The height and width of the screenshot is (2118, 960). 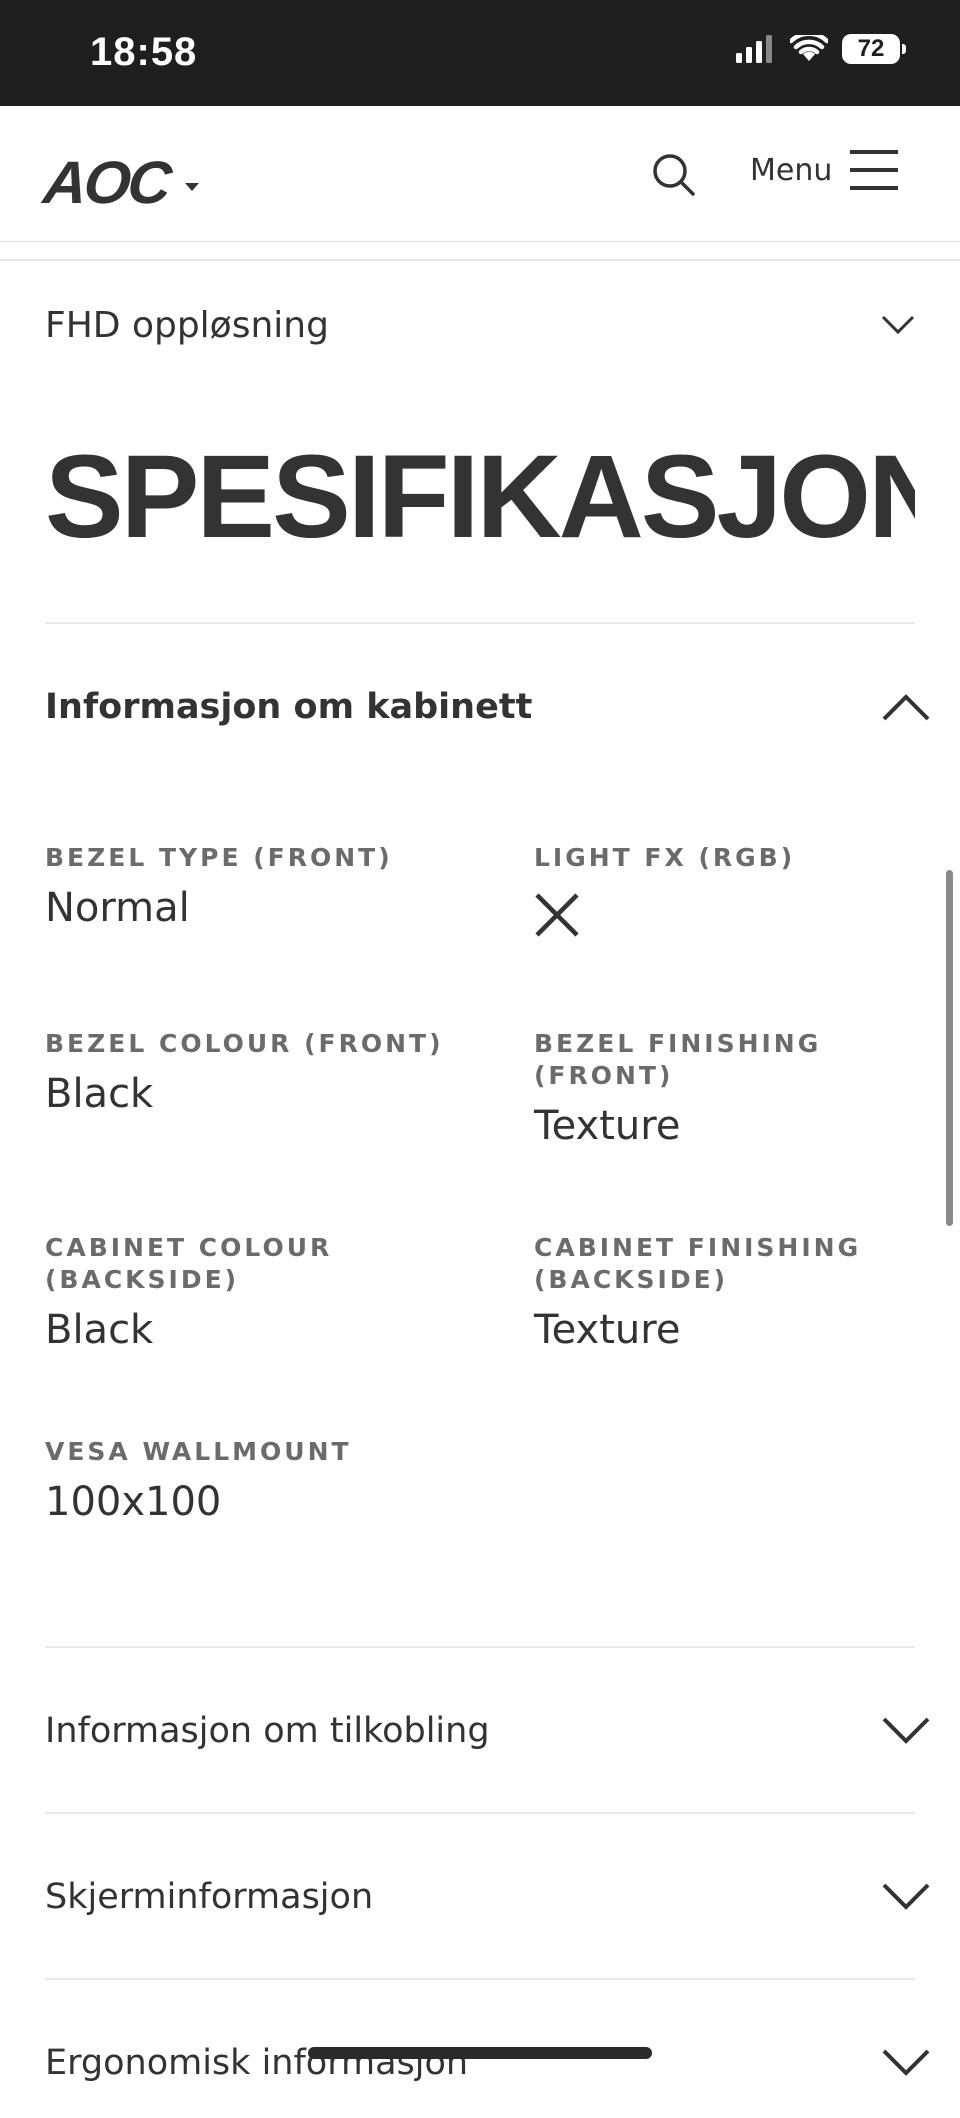 What do you see at coordinates (198, 1451) in the screenshot?
I see `spec-label: VESA WALLMOUNT` at bounding box center [198, 1451].